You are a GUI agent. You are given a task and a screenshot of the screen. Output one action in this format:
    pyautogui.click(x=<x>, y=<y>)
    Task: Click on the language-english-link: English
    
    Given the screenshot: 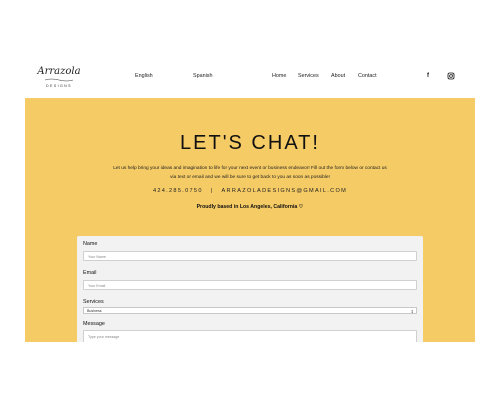 What is the action you would take?
    pyautogui.click(x=144, y=76)
    